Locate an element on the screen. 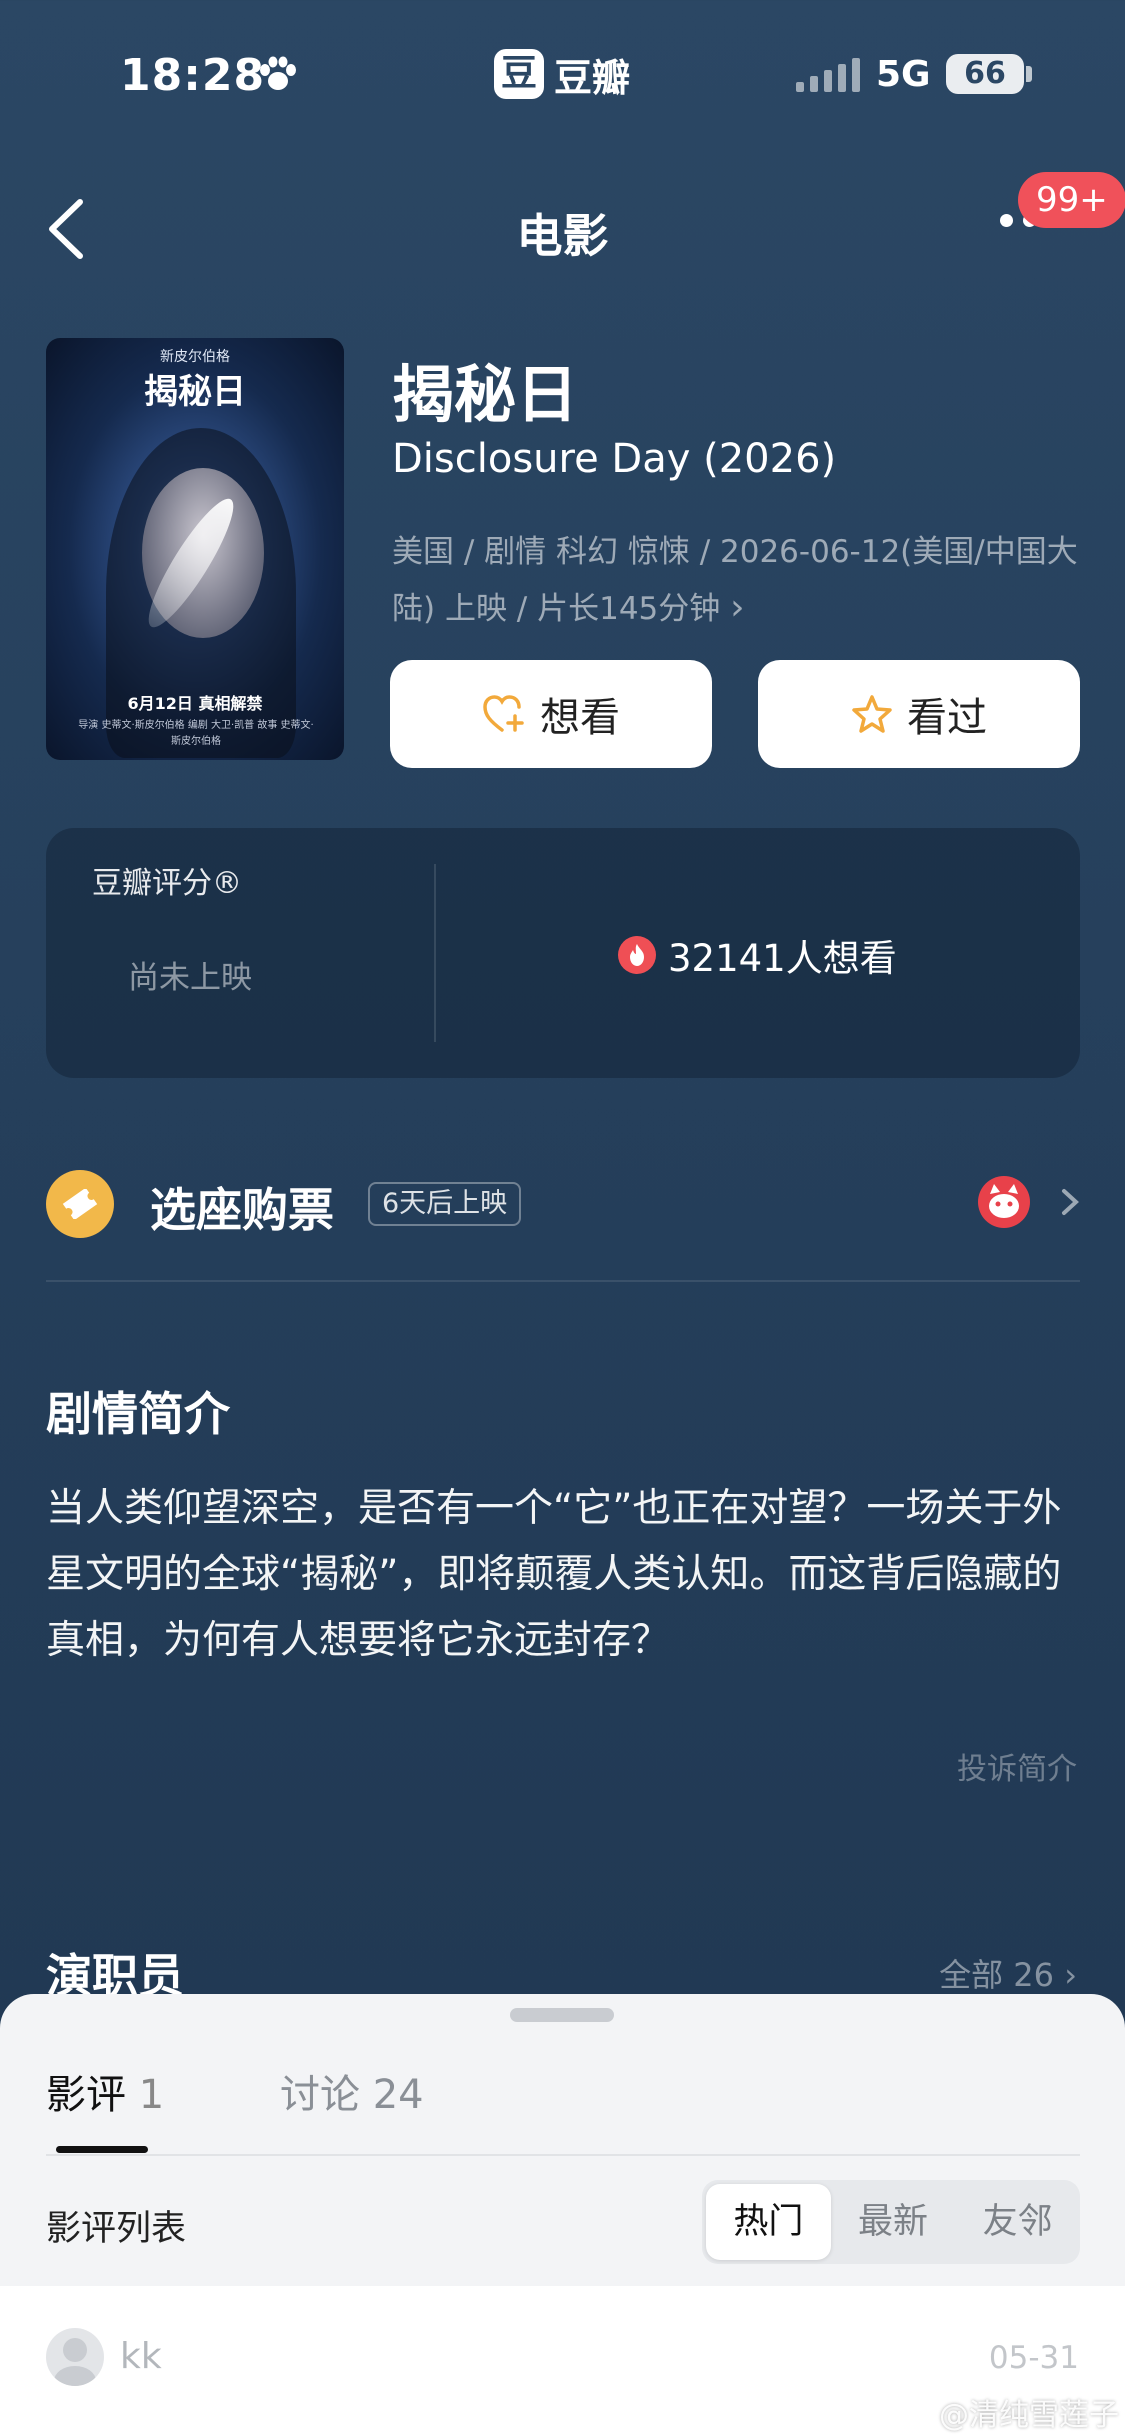 Image resolution: width=1125 pixels, height=2436 pixels. battery-tip is located at coordinates (1029, 74).